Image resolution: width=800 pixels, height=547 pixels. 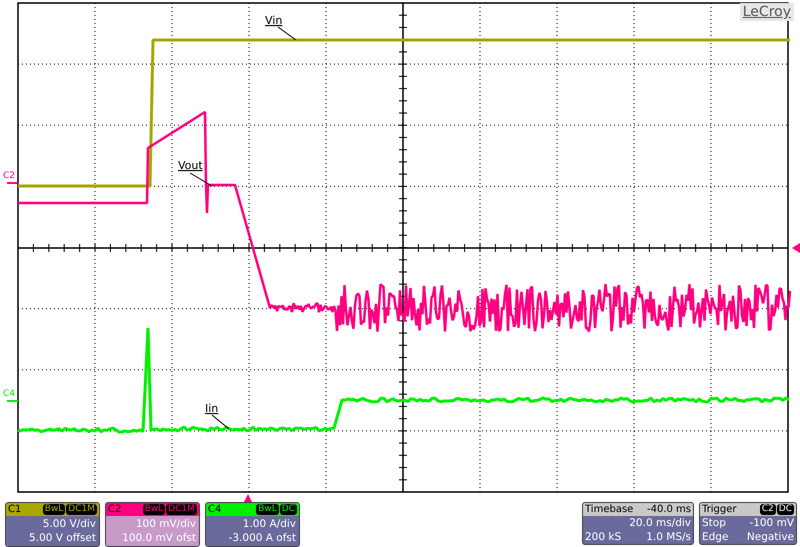 What do you see at coordinates (15, 509) in the screenshot?
I see `channel-name: C1` at bounding box center [15, 509].